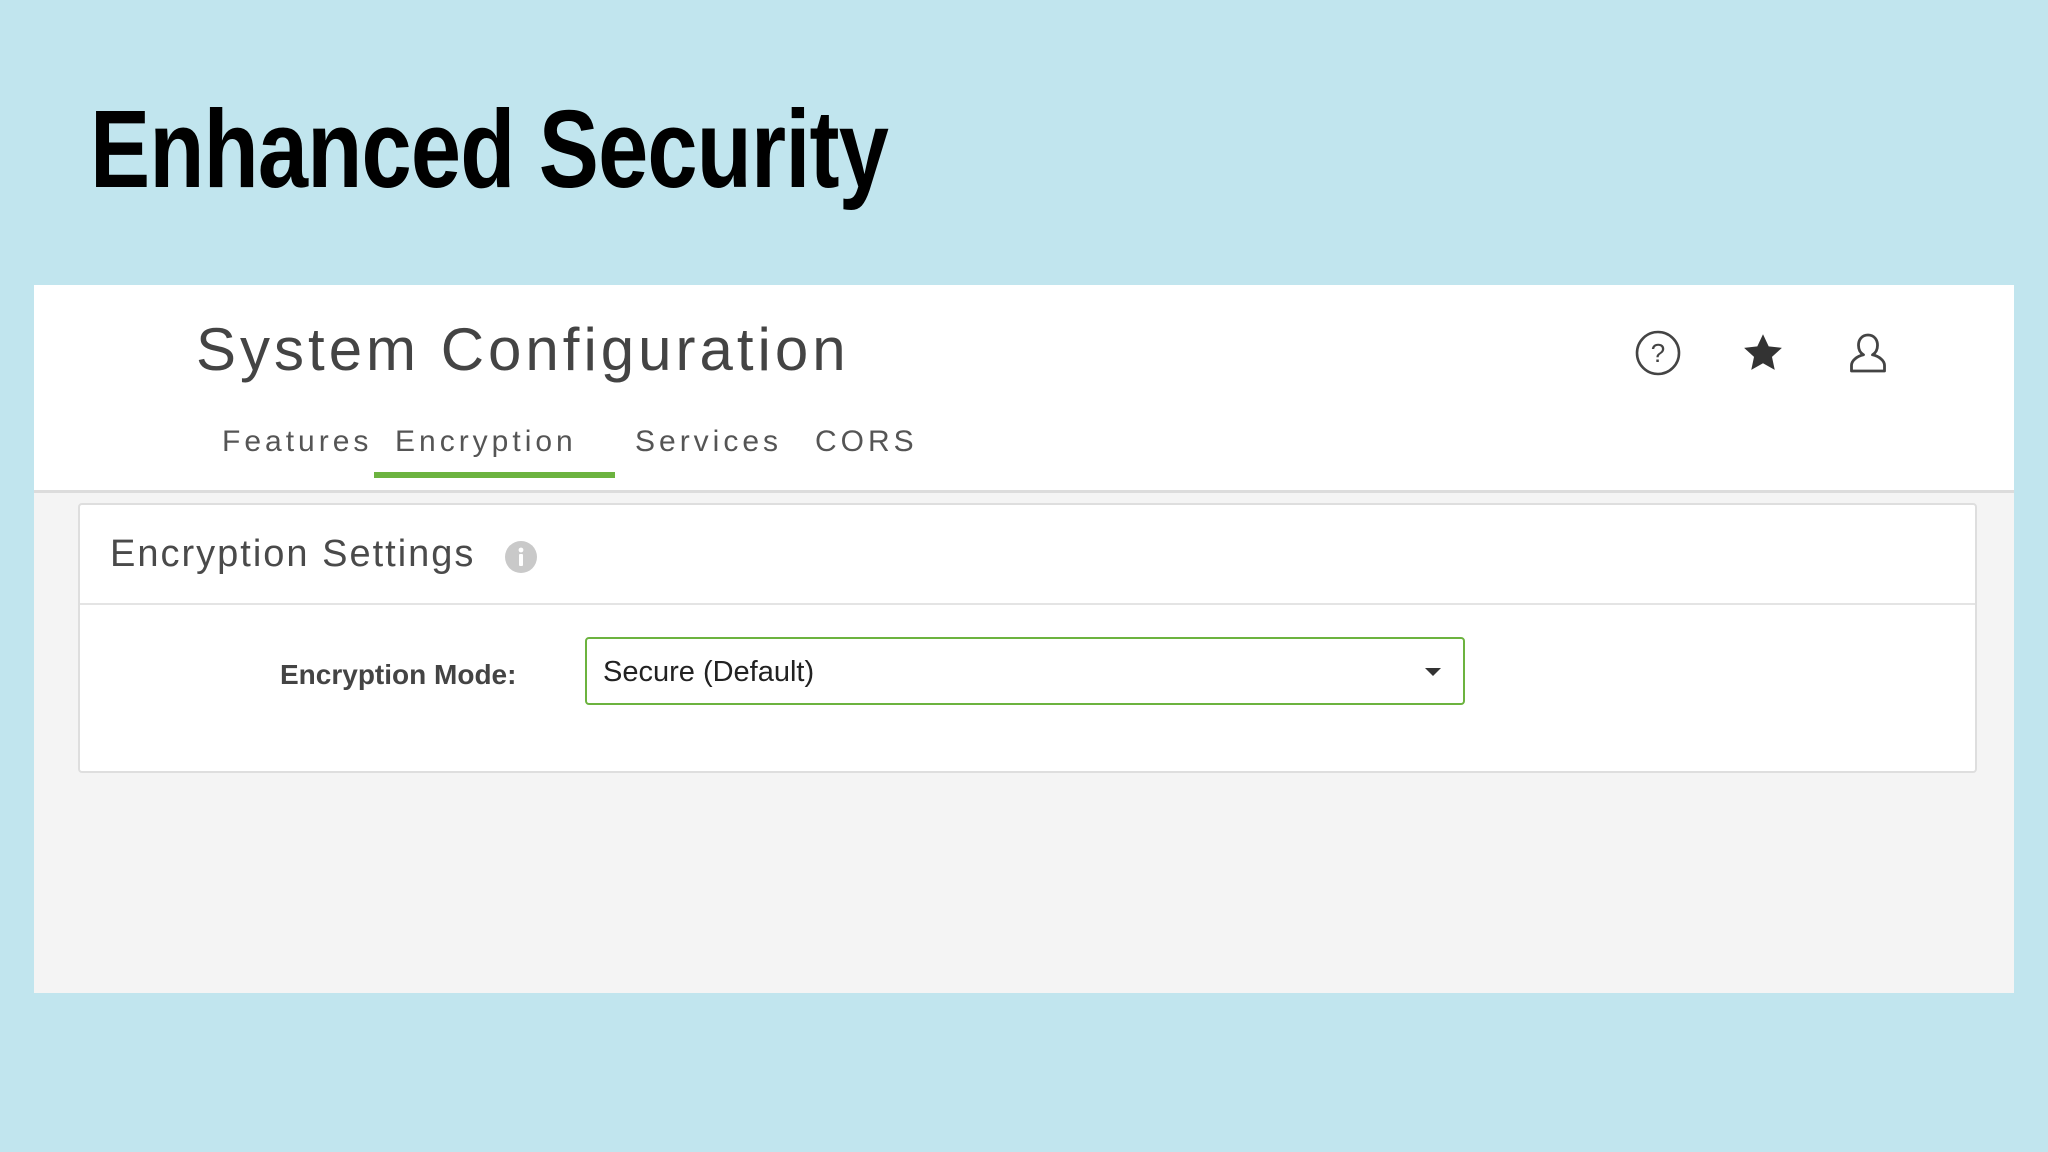  Describe the element at coordinates (297, 441) in the screenshot. I see `tab-label: Features` at that location.